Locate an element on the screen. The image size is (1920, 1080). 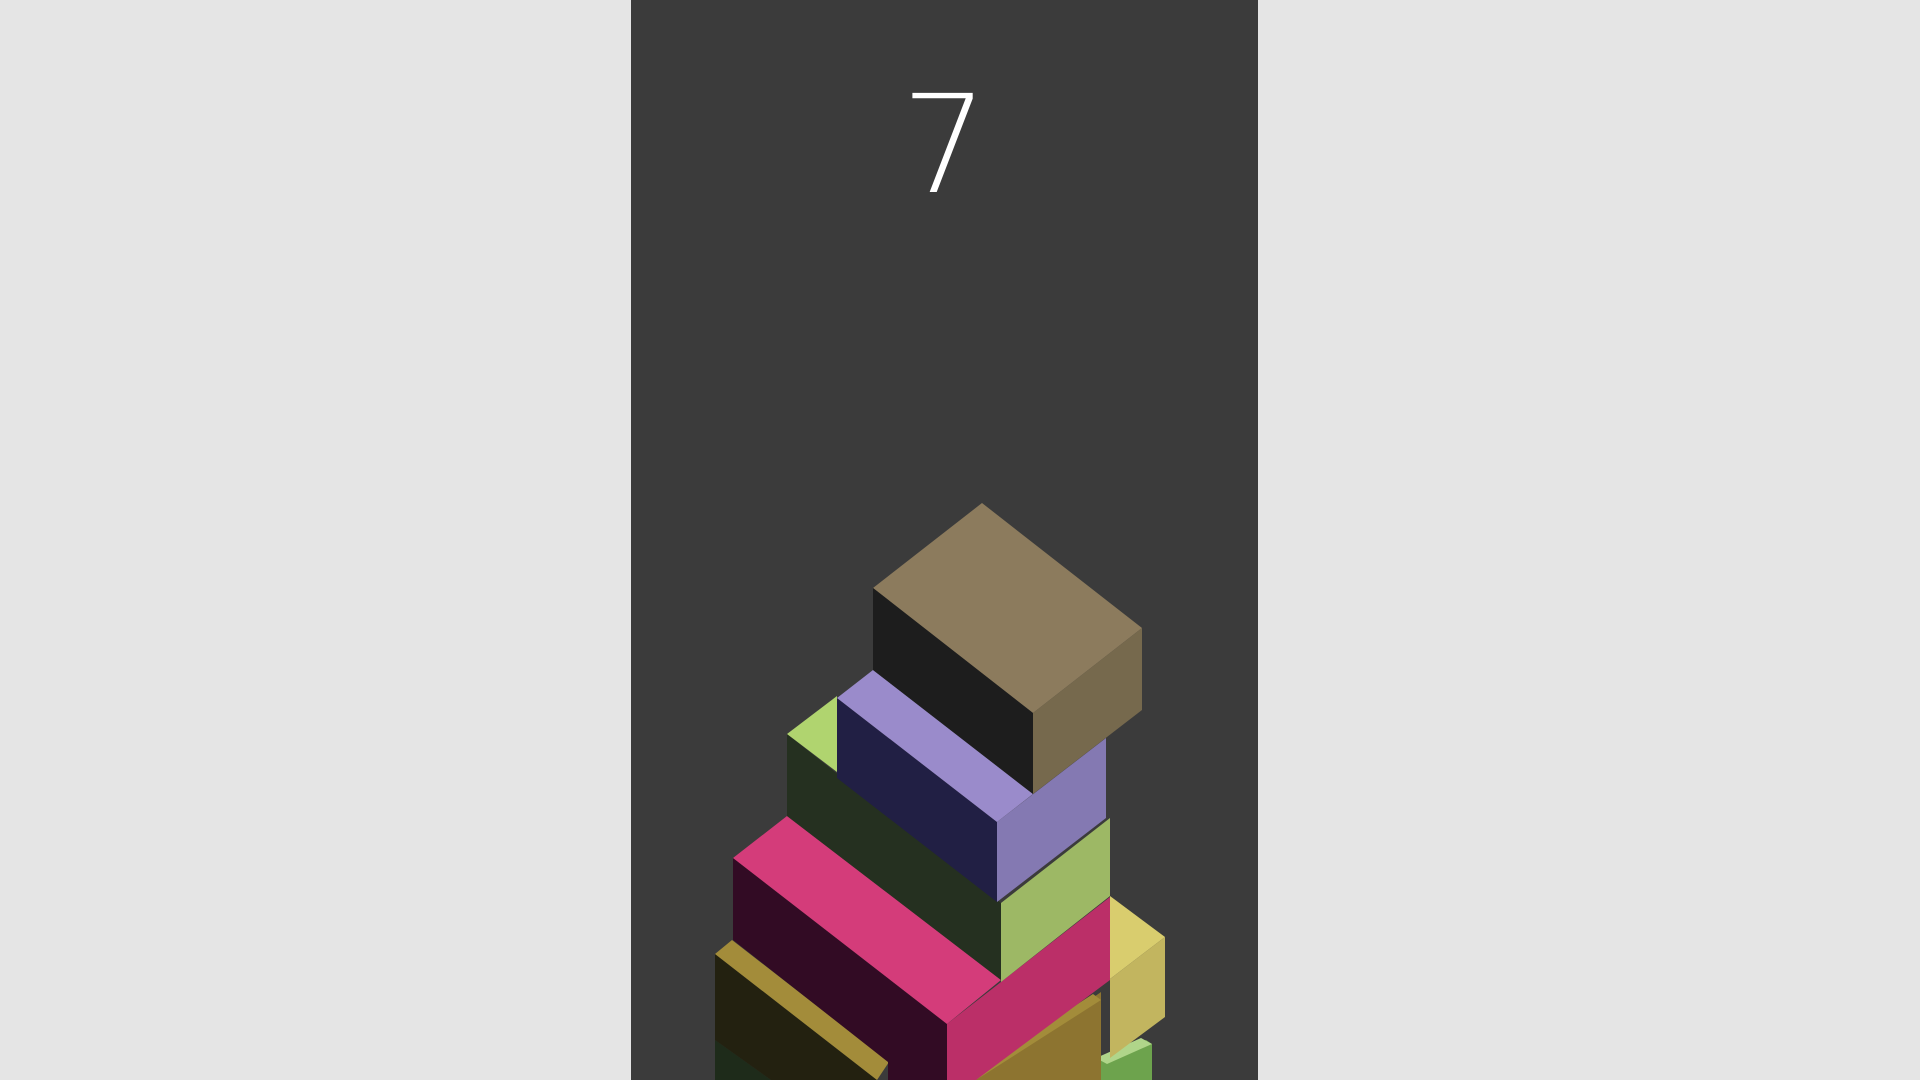
score-counter: 7 is located at coordinates (944, 146).